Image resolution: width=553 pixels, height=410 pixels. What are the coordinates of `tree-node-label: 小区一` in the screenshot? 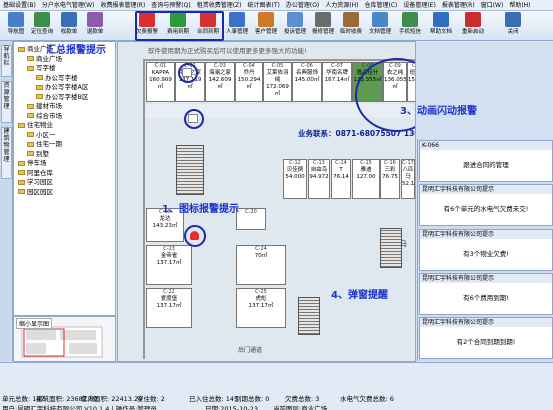 It's located at (46, 134).